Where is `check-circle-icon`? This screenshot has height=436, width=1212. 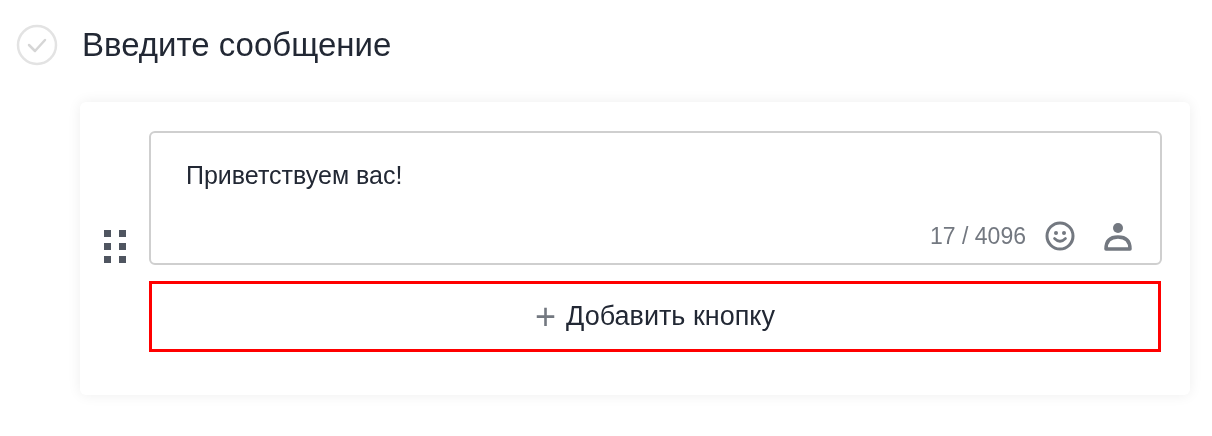 check-circle-icon is located at coordinates (37, 45).